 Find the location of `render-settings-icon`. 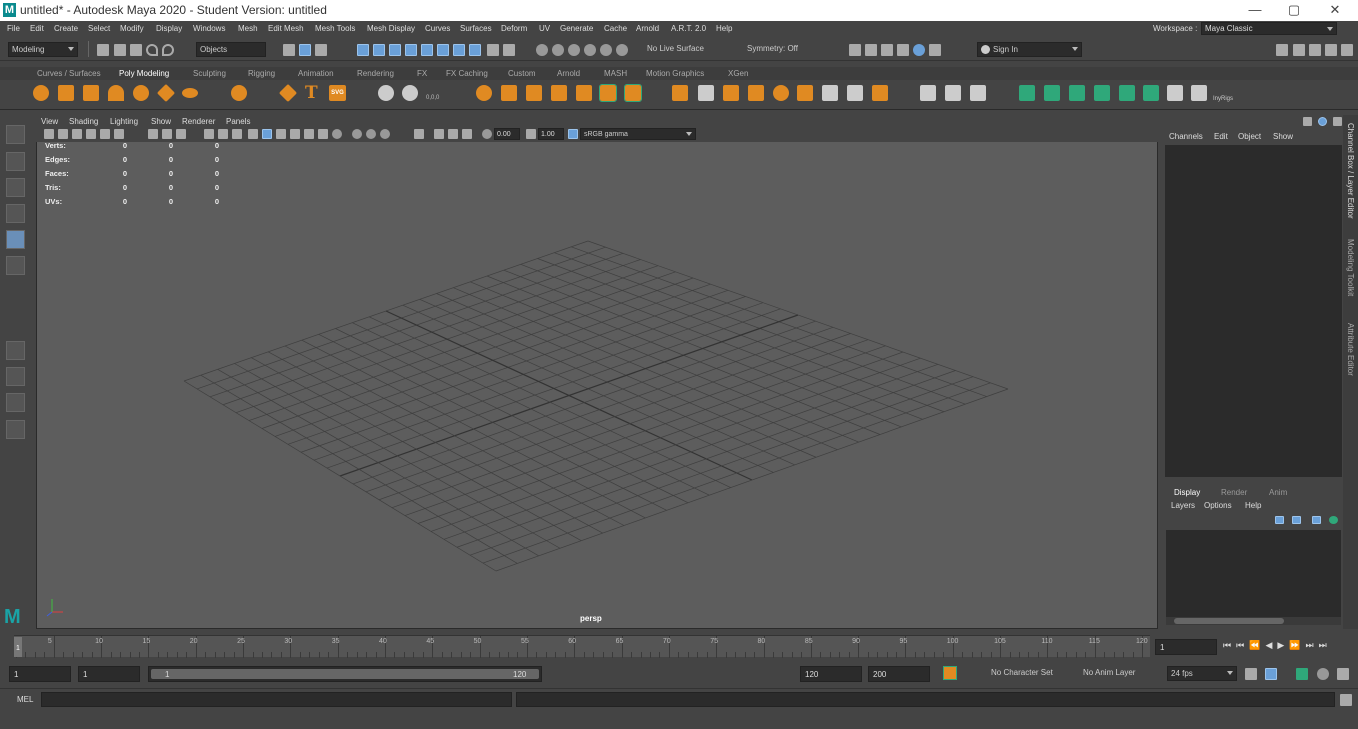

render-settings-icon is located at coordinates (919, 50).